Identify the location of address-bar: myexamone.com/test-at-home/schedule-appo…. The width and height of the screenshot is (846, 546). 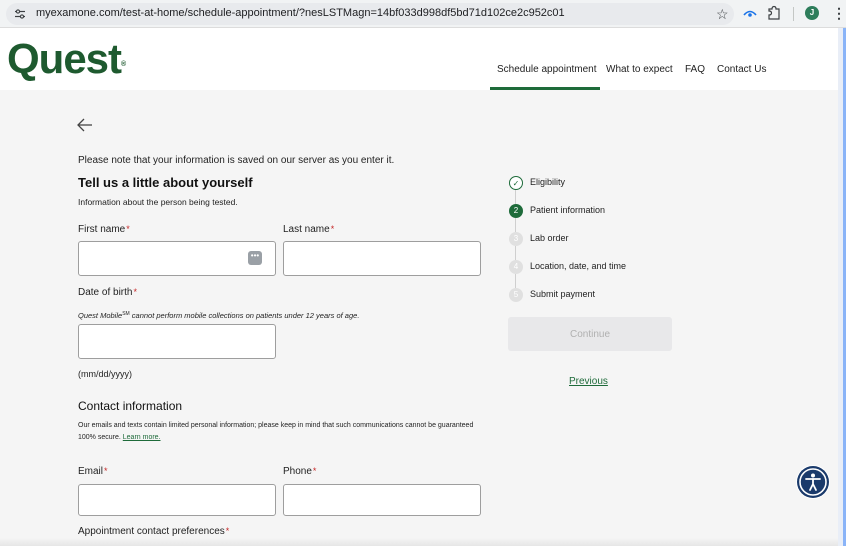
(370, 14).